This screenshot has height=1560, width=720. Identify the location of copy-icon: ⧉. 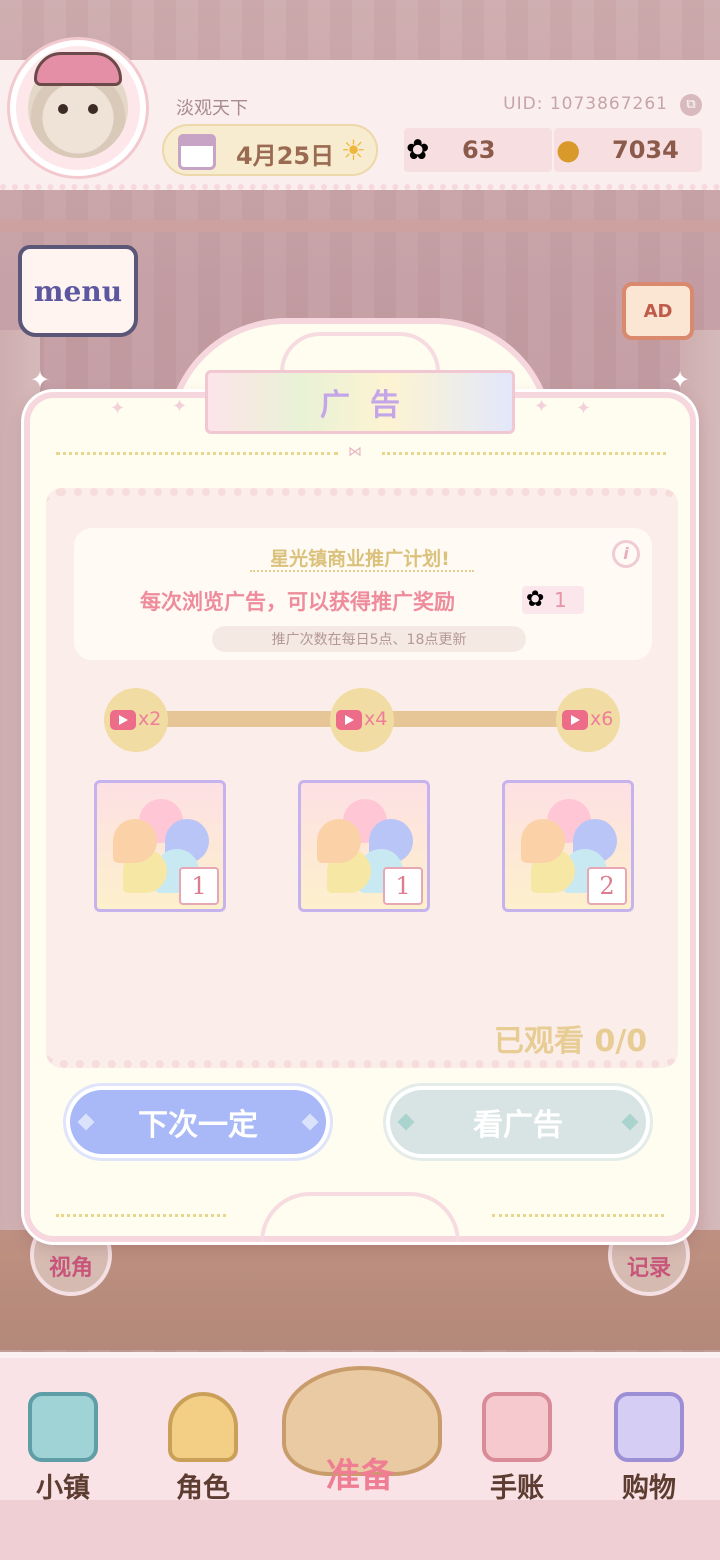
(691, 105).